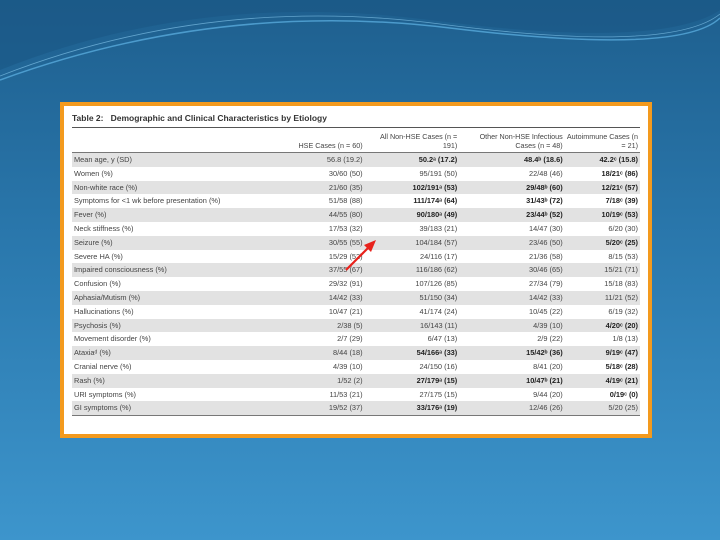 The width and height of the screenshot is (720, 540). What do you see at coordinates (602, 242) in the screenshot?
I see `table-cell: 5/20ᶜ (25)` at bounding box center [602, 242].